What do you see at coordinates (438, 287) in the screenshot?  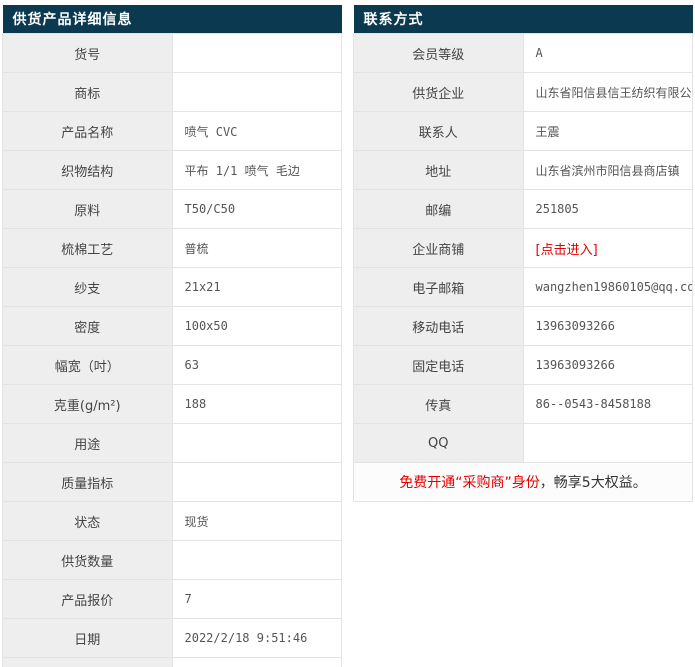 I see `row-label: 电子邮箱` at bounding box center [438, 287].